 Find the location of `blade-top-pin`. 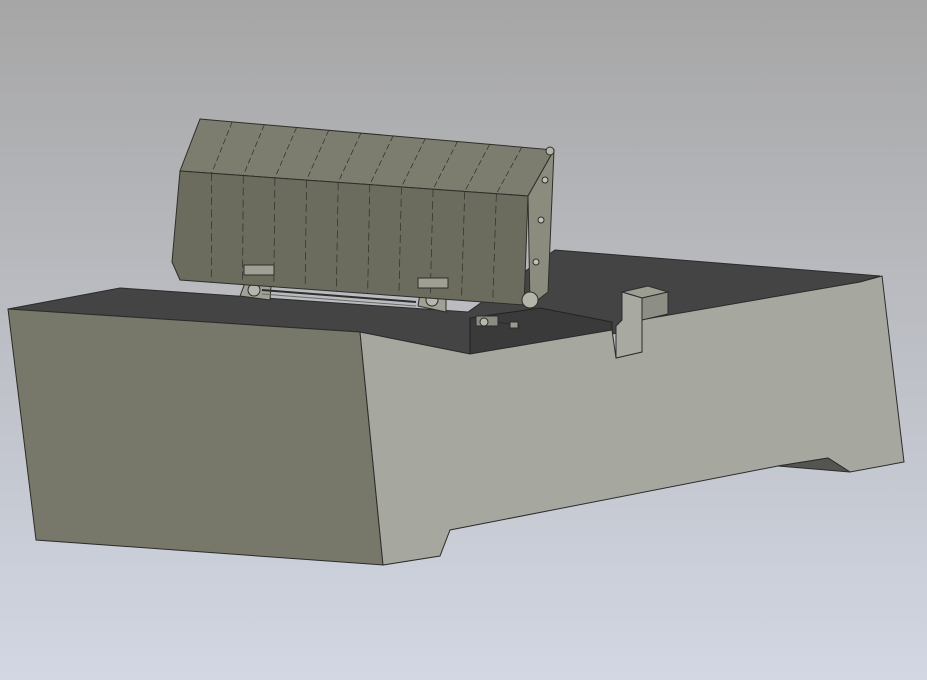

blade-top-pin is located at coordinates (550, 151).